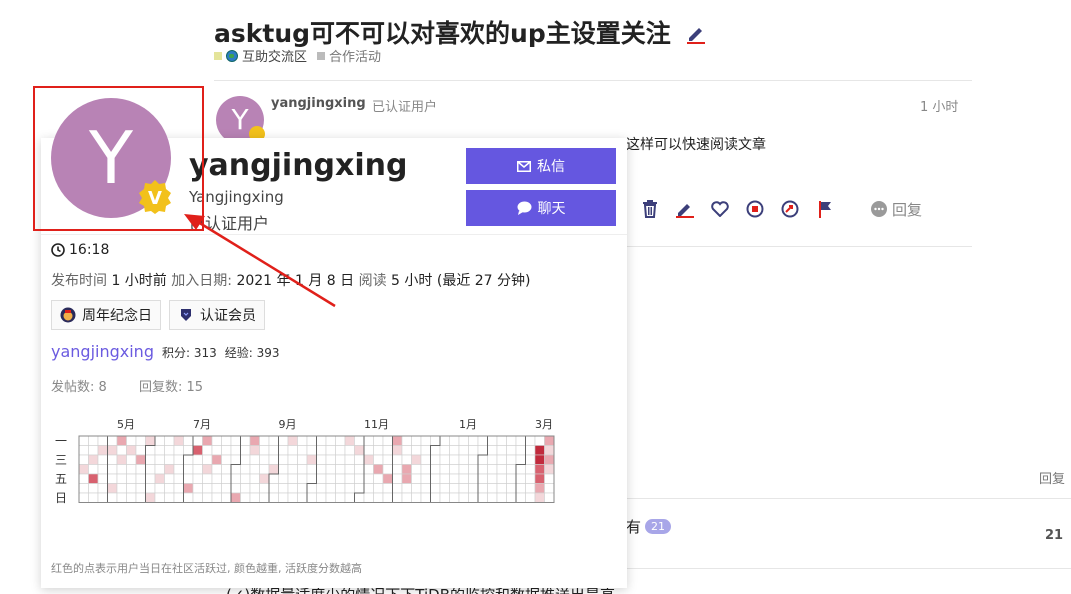 The height and width of the screenshot is (594, 1071). I want to click on heart-icon, so click(720, 209).